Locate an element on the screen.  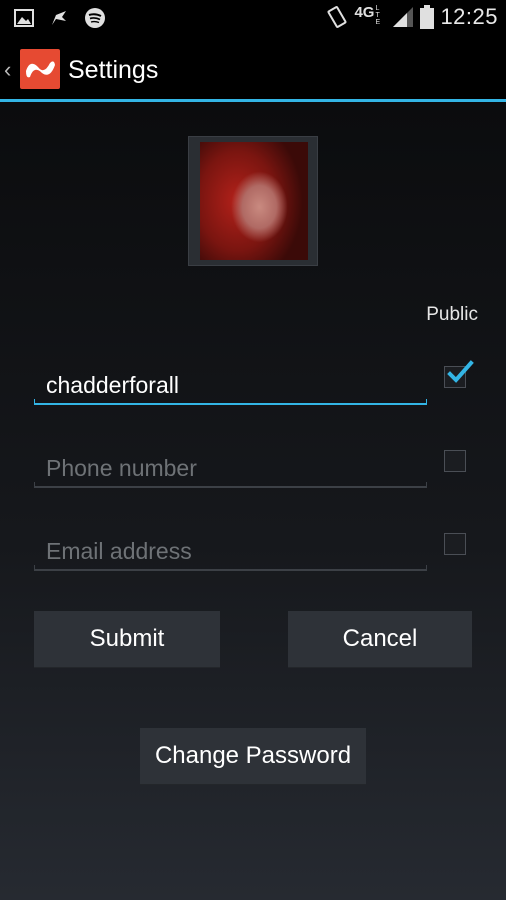
username-field: chadderforall is located at coordinates (230, 385).